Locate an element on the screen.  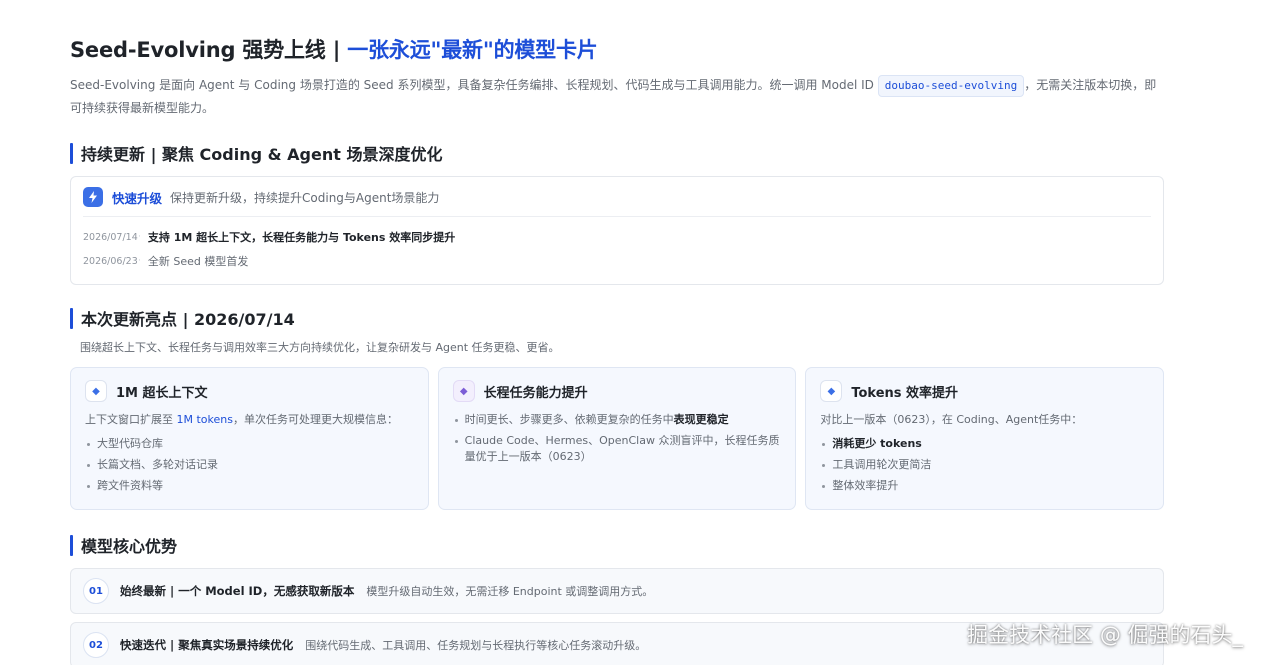
updates-heading: 持续更新 | 聚焦 Coding & Agent 场景深度优化 is located at coordinates (617, 153).